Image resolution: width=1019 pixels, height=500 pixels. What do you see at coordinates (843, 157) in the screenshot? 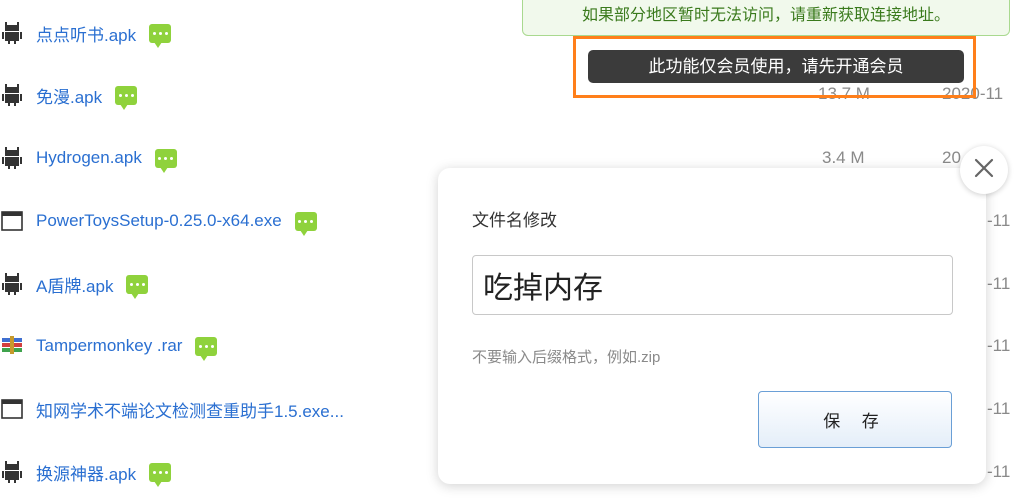
I see `file-size: 3.4 M` at bounding box center [843, 157].